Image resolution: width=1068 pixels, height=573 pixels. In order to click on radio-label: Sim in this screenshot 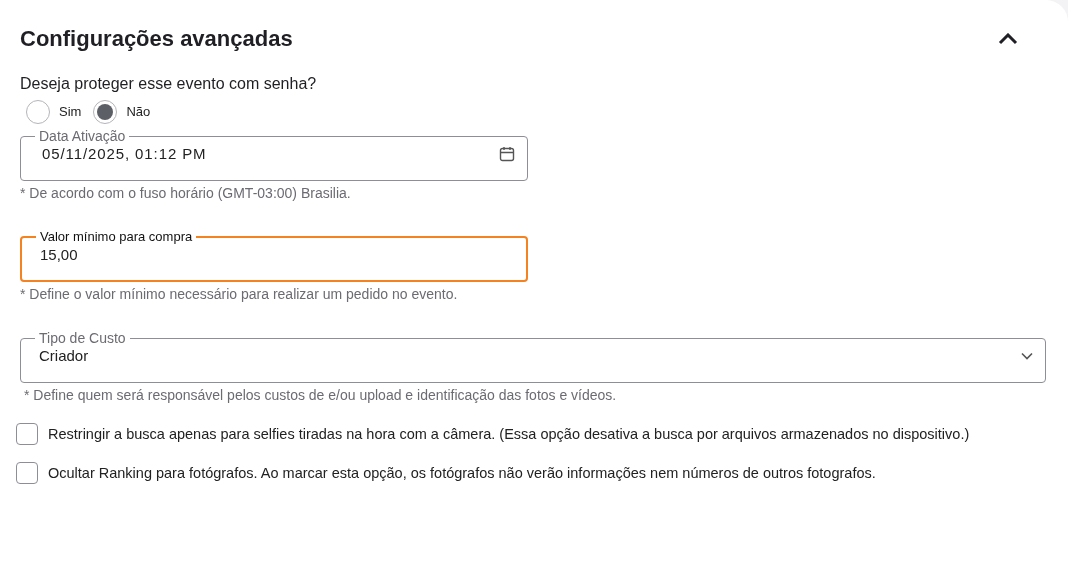, I will do `click(70, 112)`.